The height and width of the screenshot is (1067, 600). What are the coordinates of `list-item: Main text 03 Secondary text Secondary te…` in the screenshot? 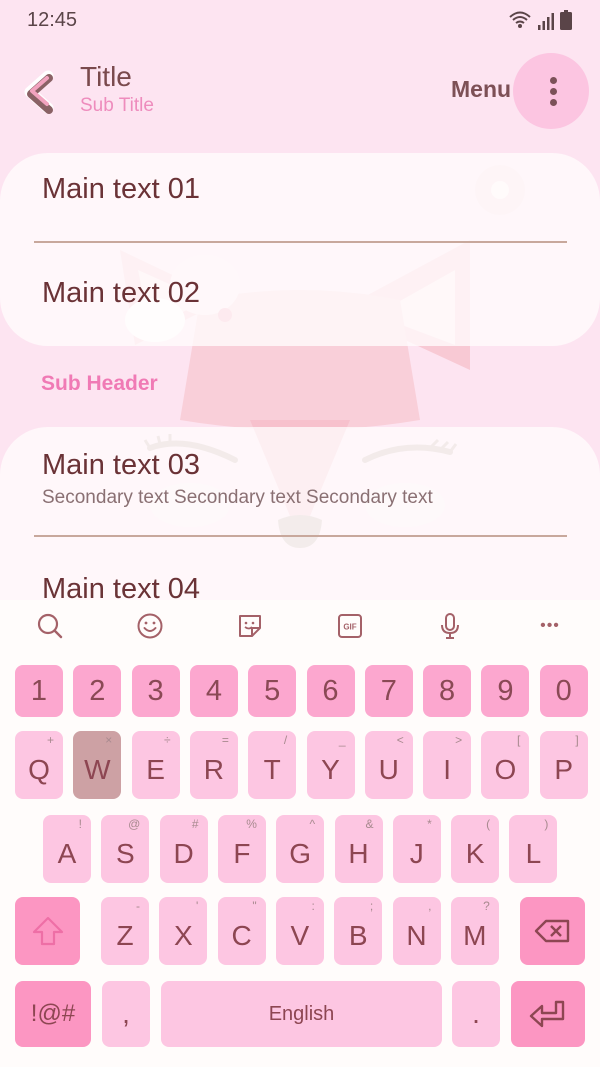 It's located at (304, 479).